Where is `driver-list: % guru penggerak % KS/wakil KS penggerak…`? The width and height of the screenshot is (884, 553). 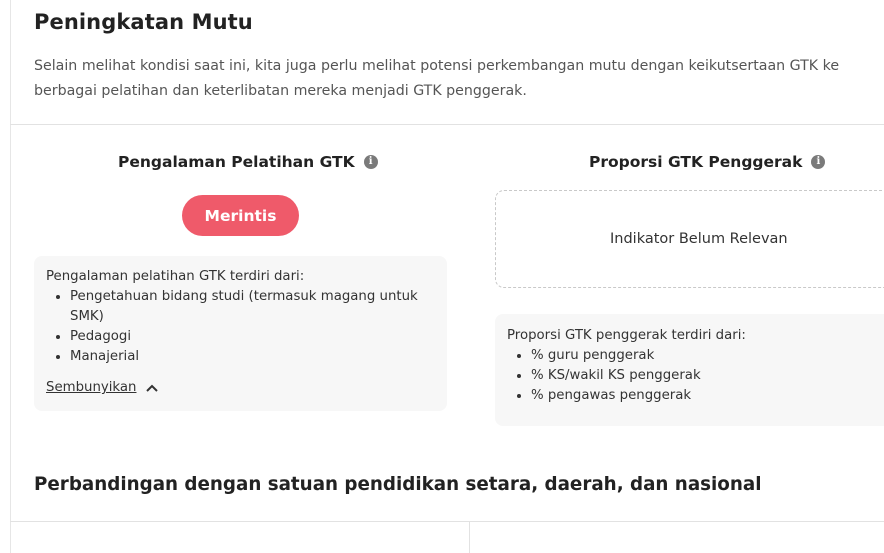
driver-list: % guru penggerak % KS/wakil KS penggerak… is located at coordinates (695, 376).